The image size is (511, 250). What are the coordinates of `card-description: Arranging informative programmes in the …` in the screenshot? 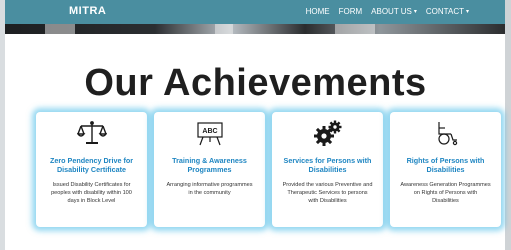 It's located at (209, 189).